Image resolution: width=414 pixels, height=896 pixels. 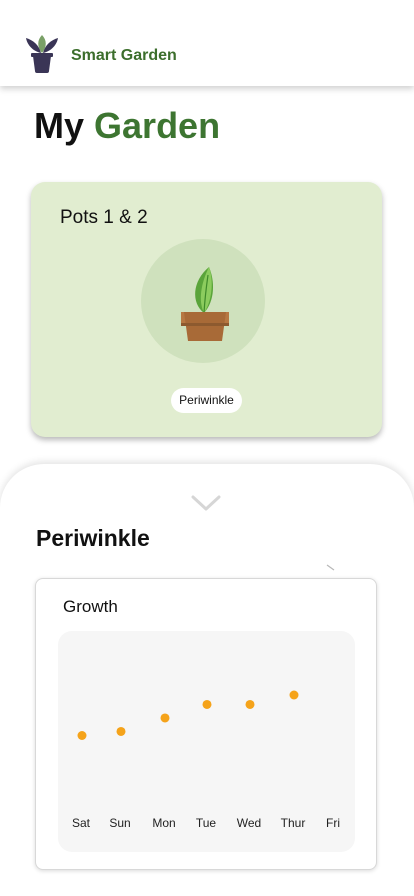 What do you see at coordinates (206, 760) in the screenshot?
I see `growth-chart-svg: Sat Sun Mon Tue Wed Thur Fri` at bounding box center [206, 760].